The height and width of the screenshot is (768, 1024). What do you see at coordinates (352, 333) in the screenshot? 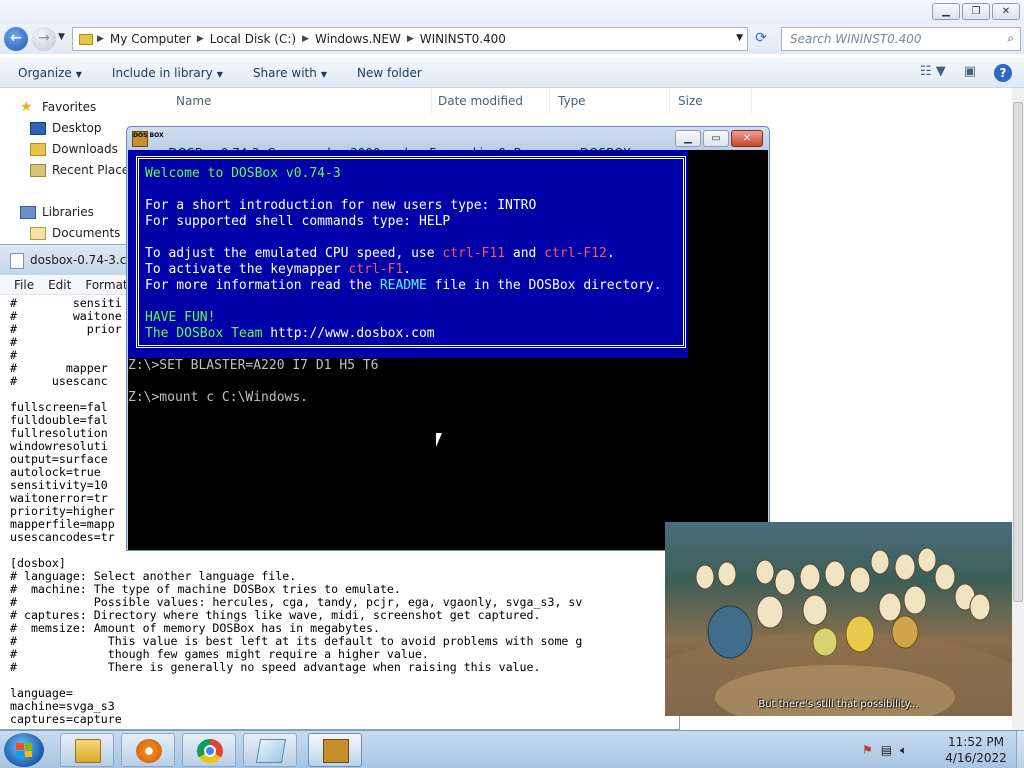
I see `team-url: http://www.dosbox.com` at bounding box center [352, 333].